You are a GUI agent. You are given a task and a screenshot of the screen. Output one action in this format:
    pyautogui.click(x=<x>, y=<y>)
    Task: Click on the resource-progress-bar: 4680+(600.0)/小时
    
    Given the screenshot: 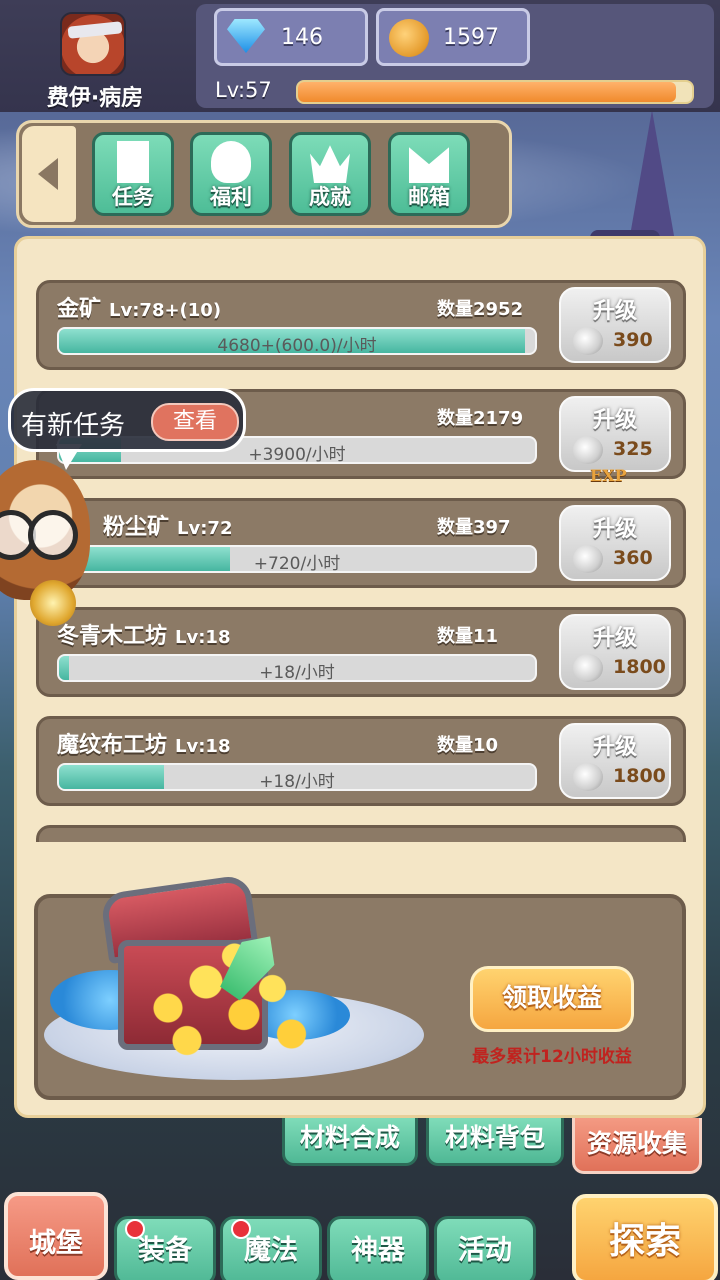 What is the action you would take?
    pyautogui.click(x=297, y=341)
    